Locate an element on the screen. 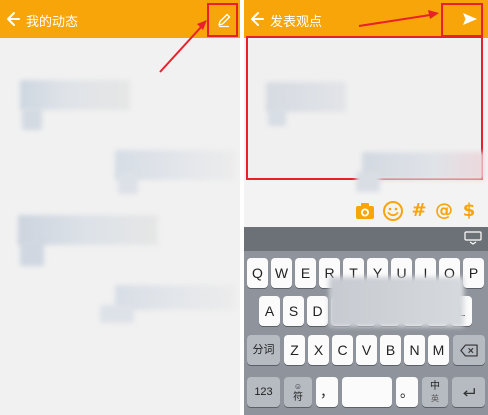 The height and width of the screenshot is (415, 488). emoji-icon is located at coordinates (393, 211).